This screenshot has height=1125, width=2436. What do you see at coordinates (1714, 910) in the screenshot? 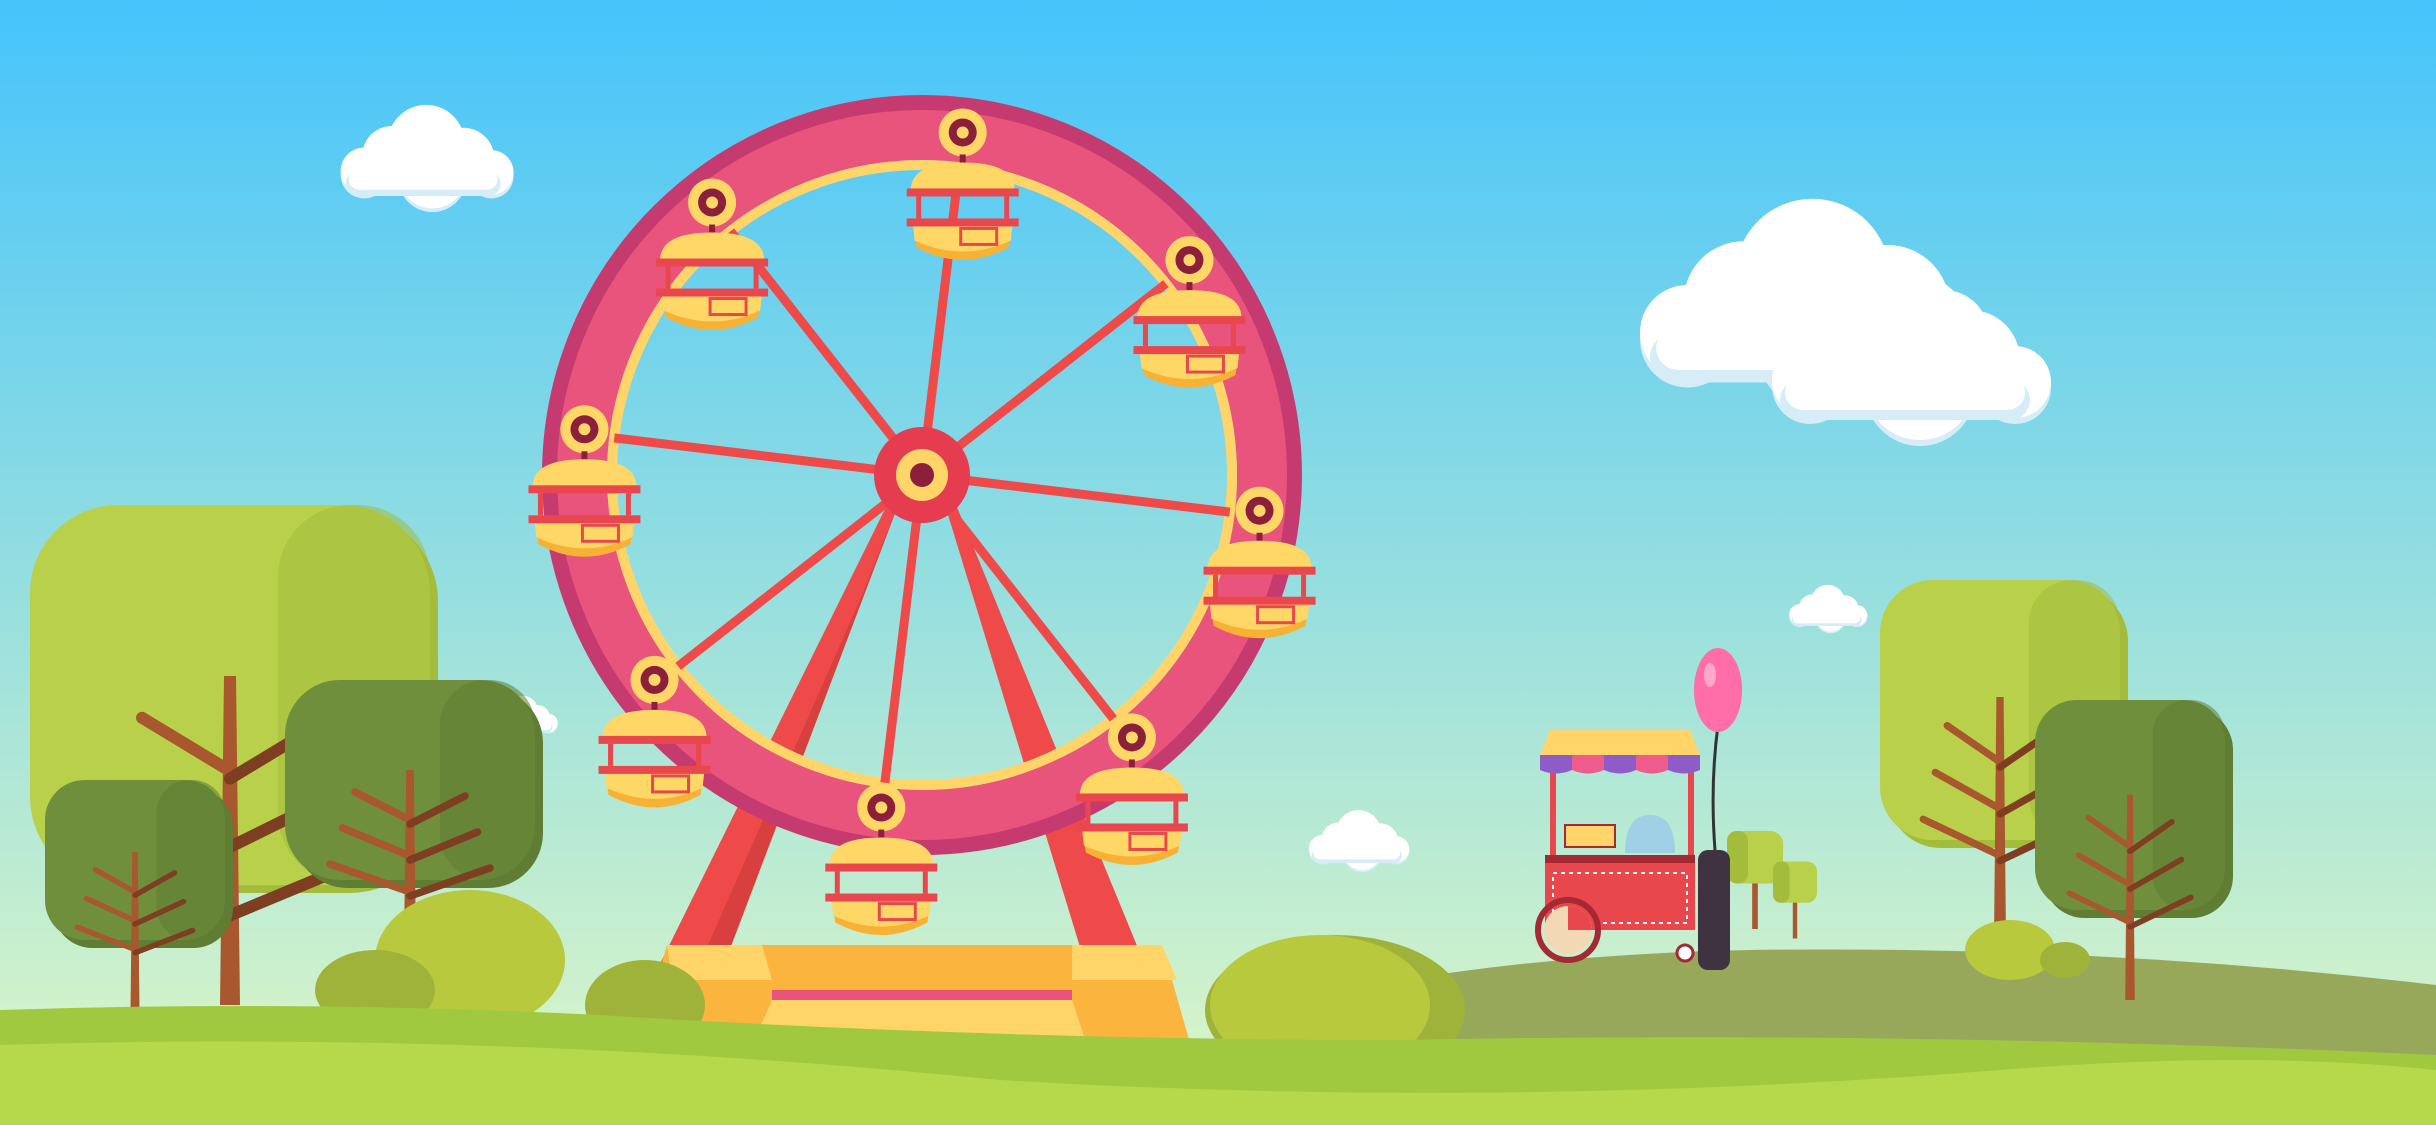
I see `gas-tank` at bounding box center [1714, 910].